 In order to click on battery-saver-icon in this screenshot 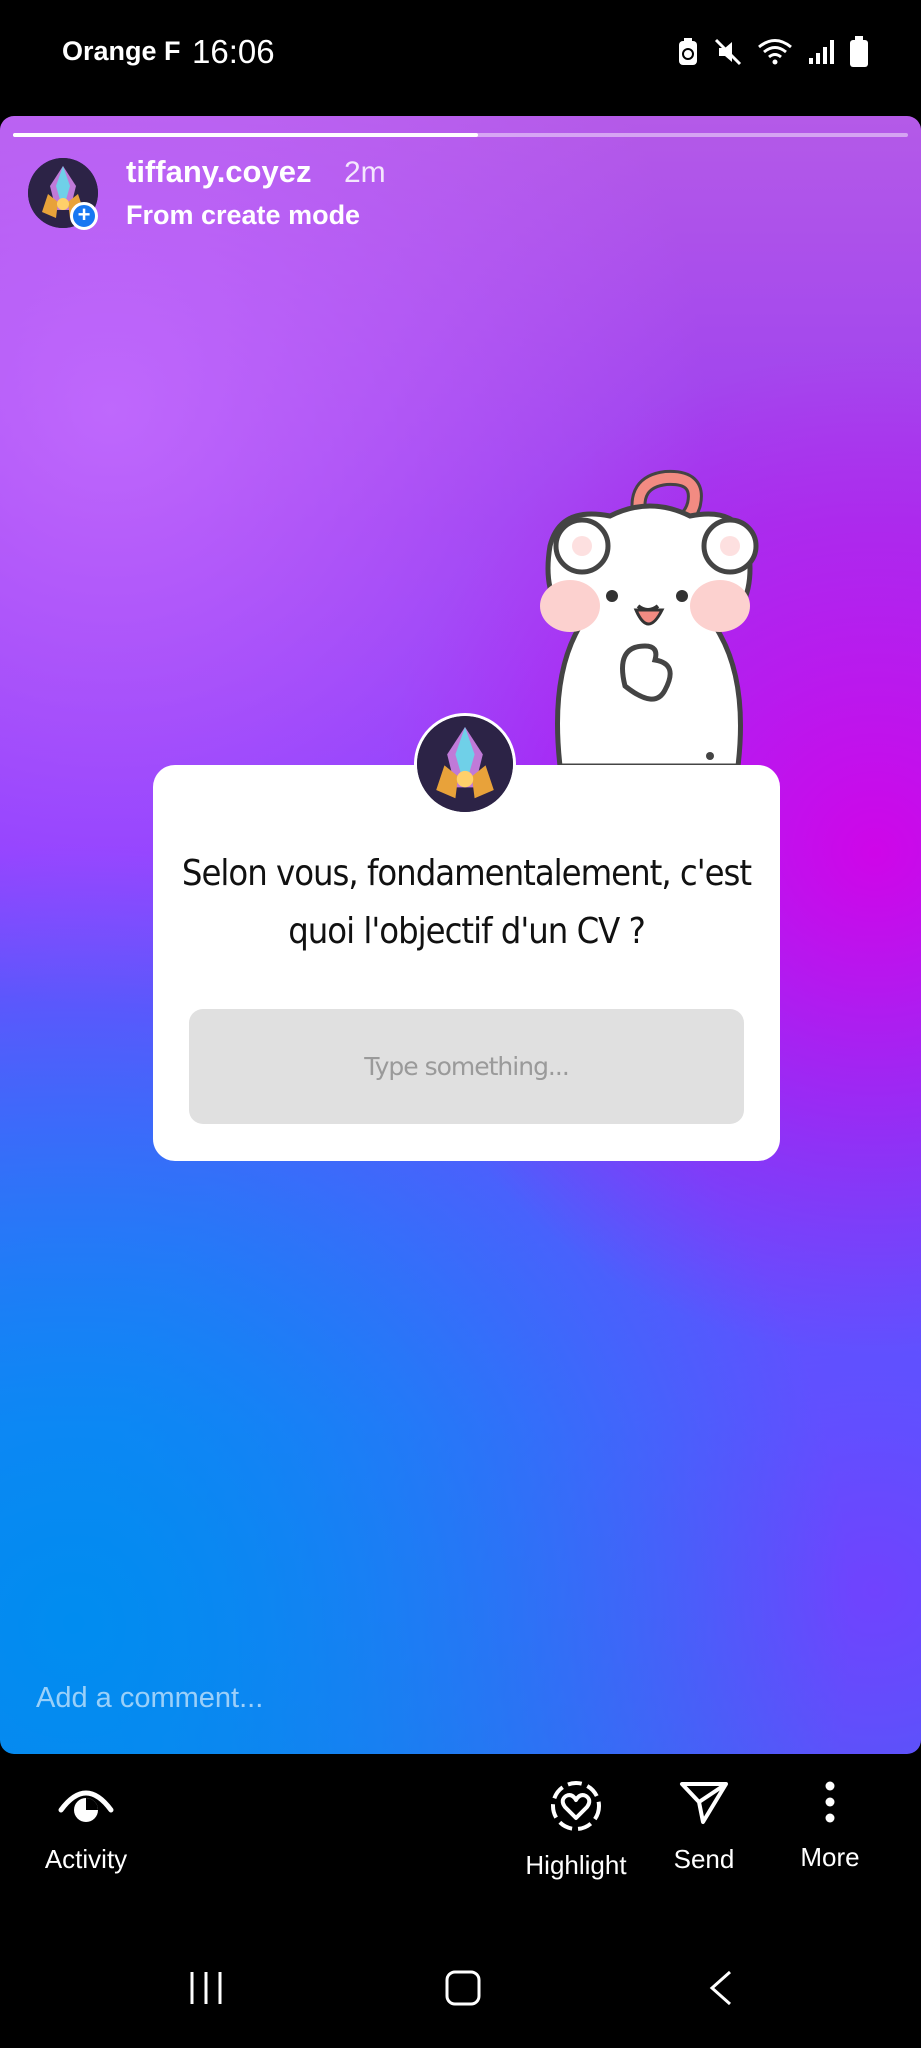, I will do `click(688, 51)`.